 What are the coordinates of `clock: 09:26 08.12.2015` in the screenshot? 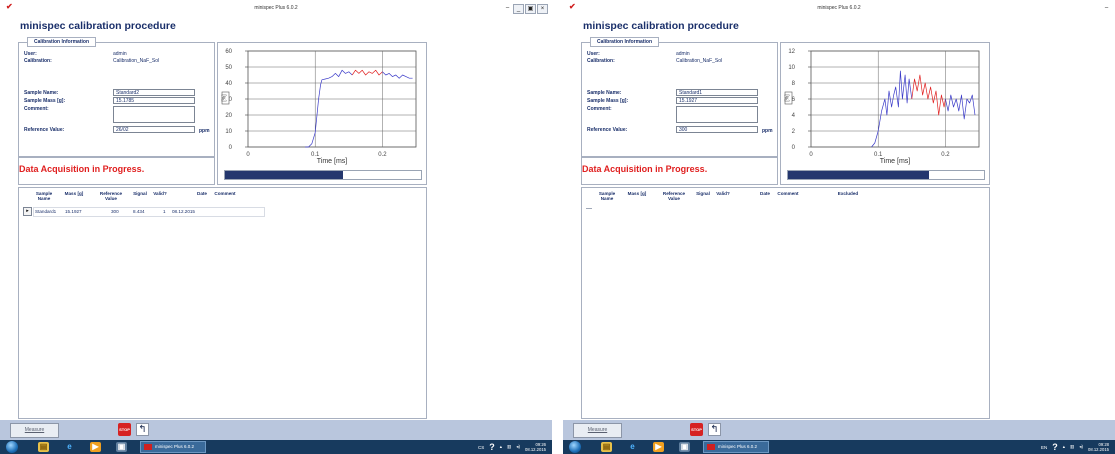 It's located at (535, 447).